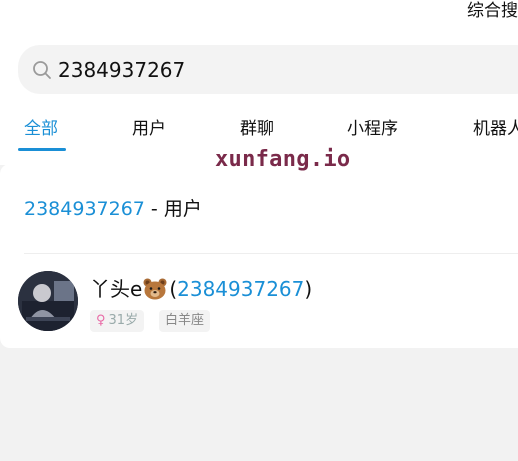  I want to click on avatar, so click(48, 301).